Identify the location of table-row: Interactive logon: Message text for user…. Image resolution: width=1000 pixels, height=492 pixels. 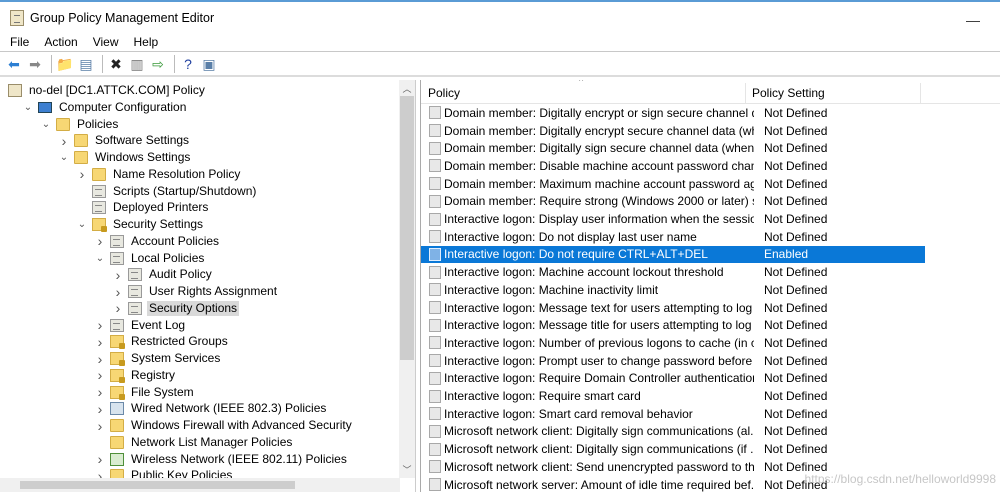
(673, 308).